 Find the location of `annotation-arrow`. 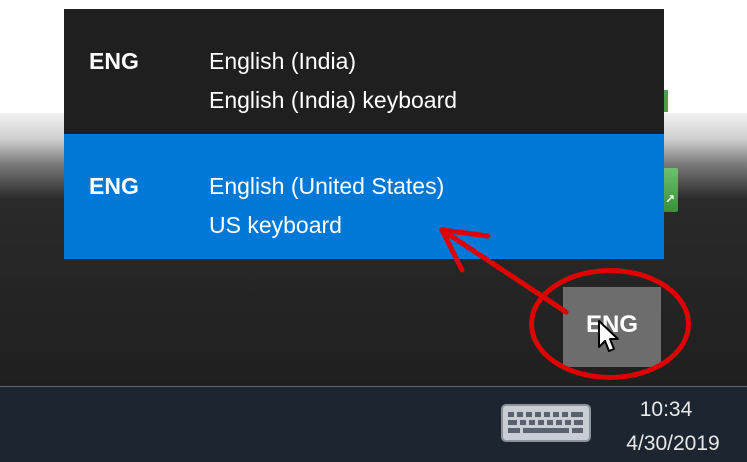

annotation-arrow is located at coordinates (504, 271).